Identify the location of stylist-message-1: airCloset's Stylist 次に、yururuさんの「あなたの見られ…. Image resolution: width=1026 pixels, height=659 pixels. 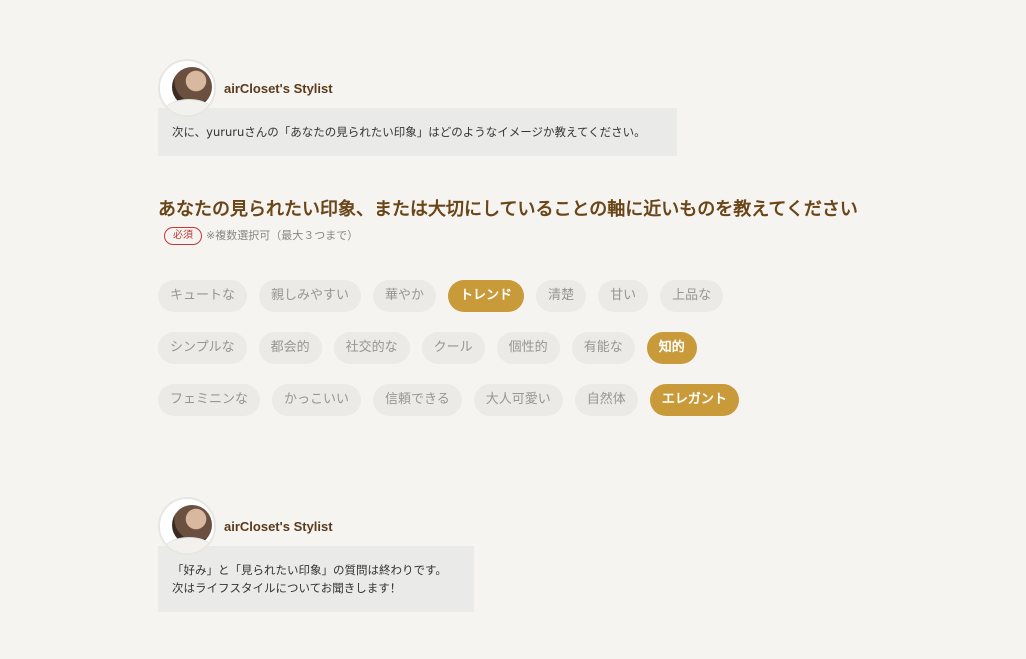
(417, 107).